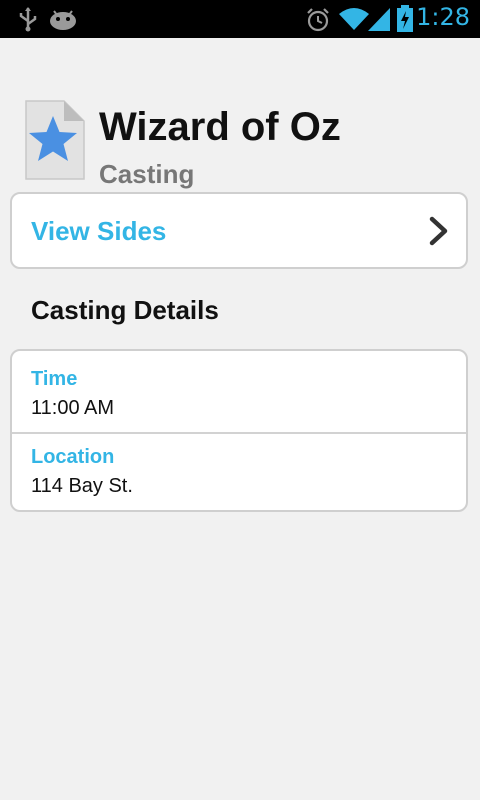  Describe the element at coordinates (405, 18) in the screenshot. I see `battery-charging-icon` at that location.